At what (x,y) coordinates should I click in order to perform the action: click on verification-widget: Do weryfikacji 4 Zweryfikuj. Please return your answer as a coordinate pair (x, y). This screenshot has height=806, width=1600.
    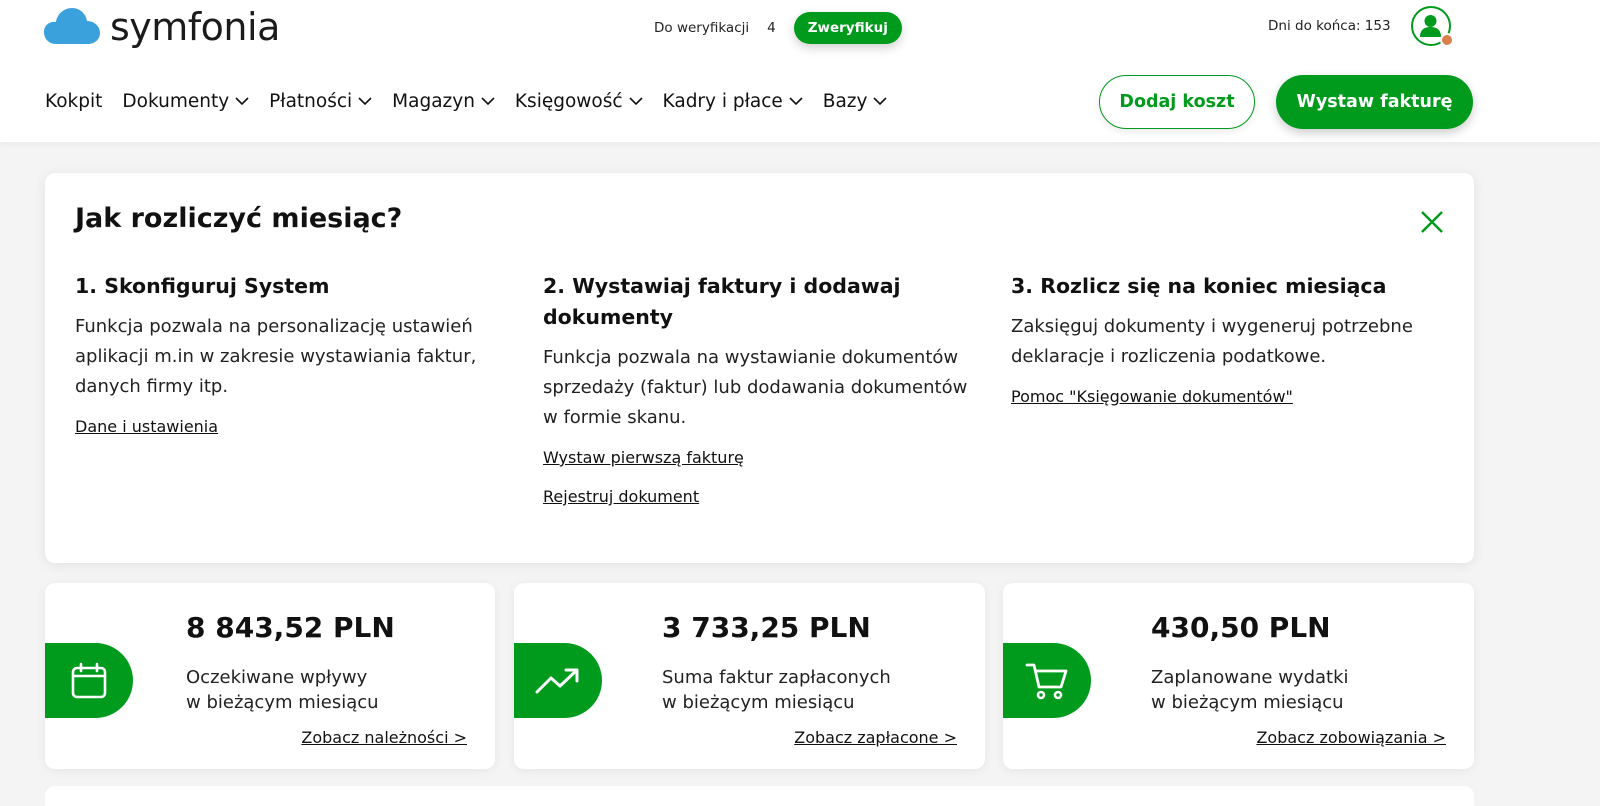
    Looking at the image, I should click on (778, 28).